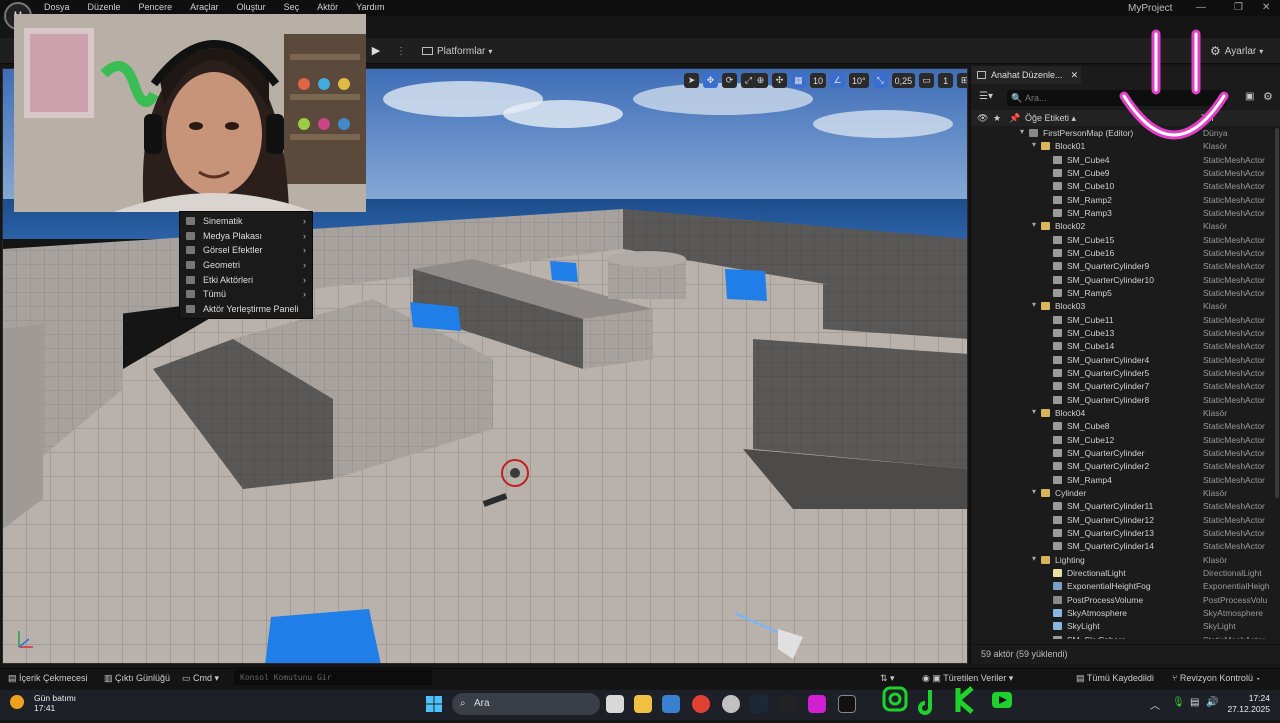 This screenshot has width=1280, height=723. I want to click on outliner-row: SM_Ramp4 StaticMeshActor, so click(1125, 480).